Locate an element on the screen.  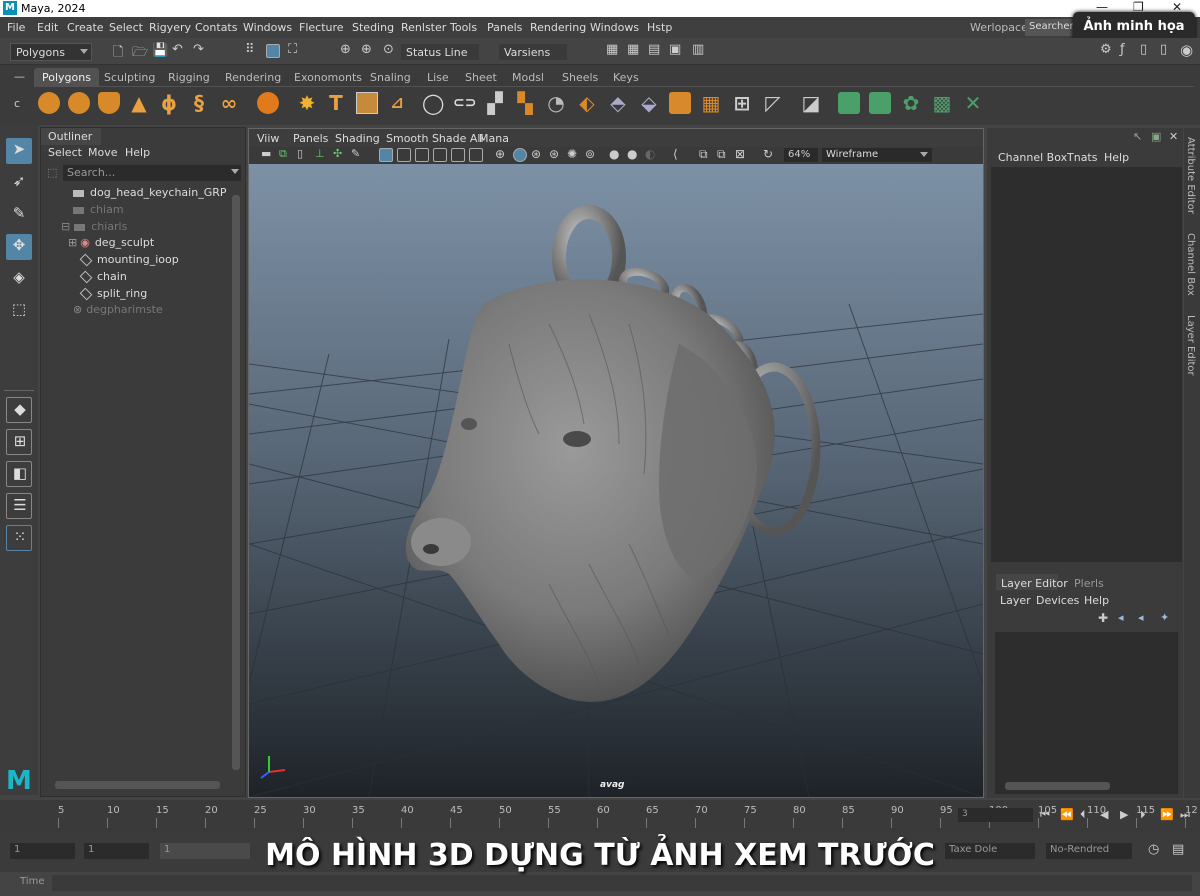
shelf-tab-polygons: Polygons is located at coordinates (66, 77).